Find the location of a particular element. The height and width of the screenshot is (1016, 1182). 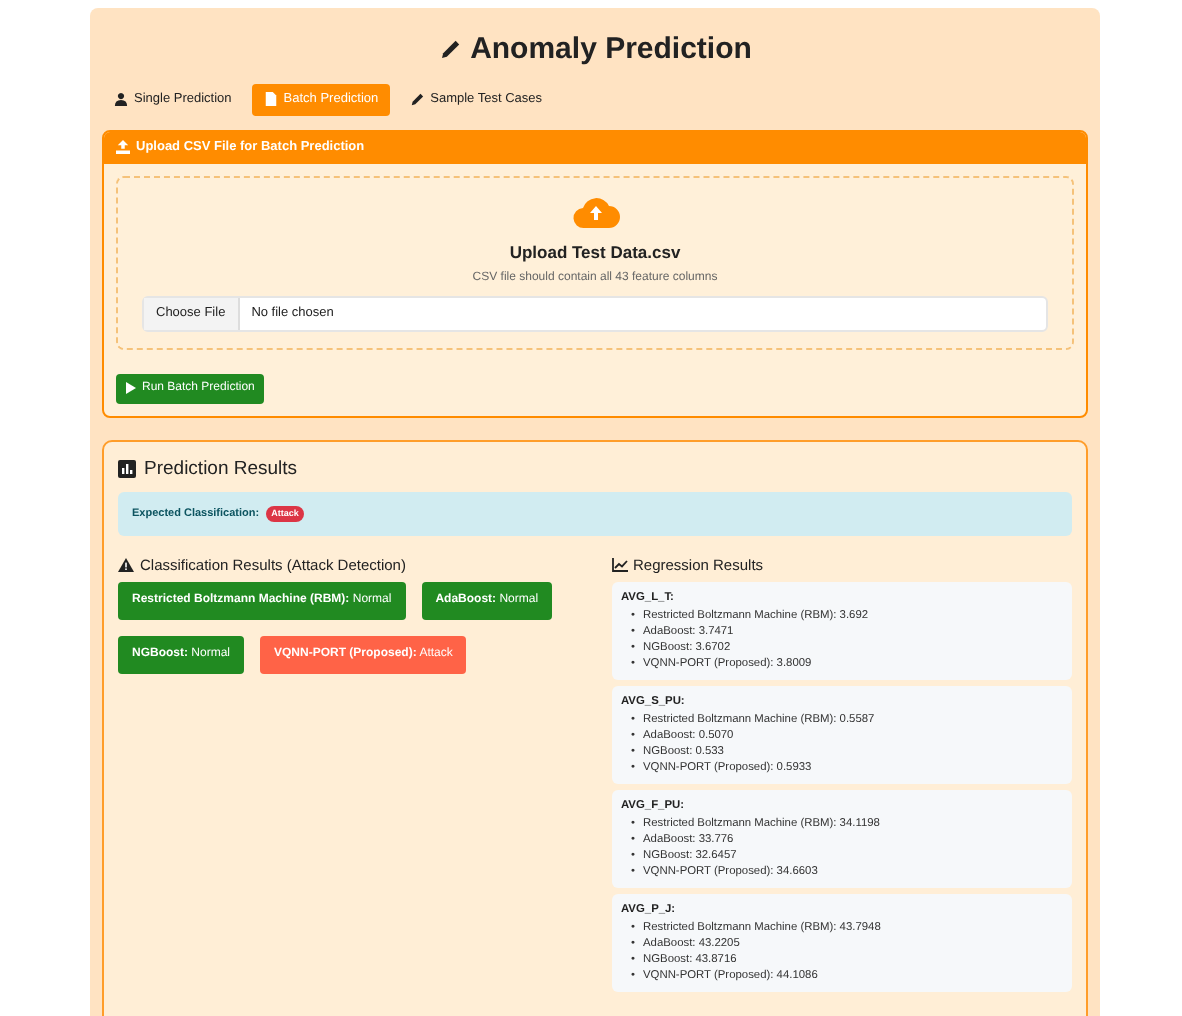

line-chart-icon is located at coordinates (619, 564).